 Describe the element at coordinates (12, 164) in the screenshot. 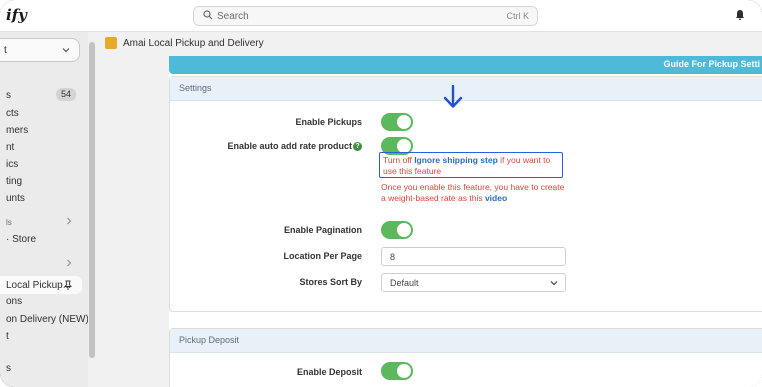

I see `sidebar-item-analytics: ics` at that location.